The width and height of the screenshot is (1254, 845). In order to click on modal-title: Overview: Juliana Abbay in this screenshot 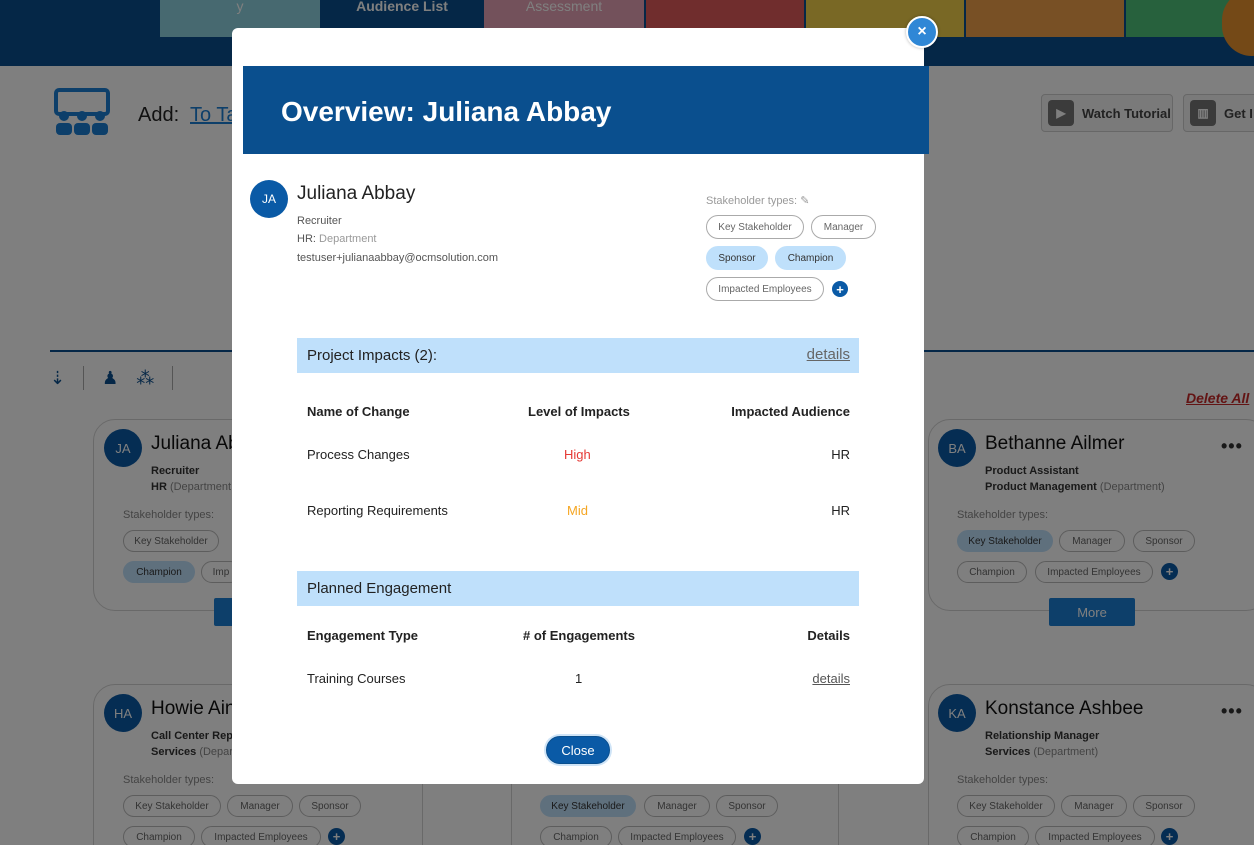, I will do `click(446, 111)`.